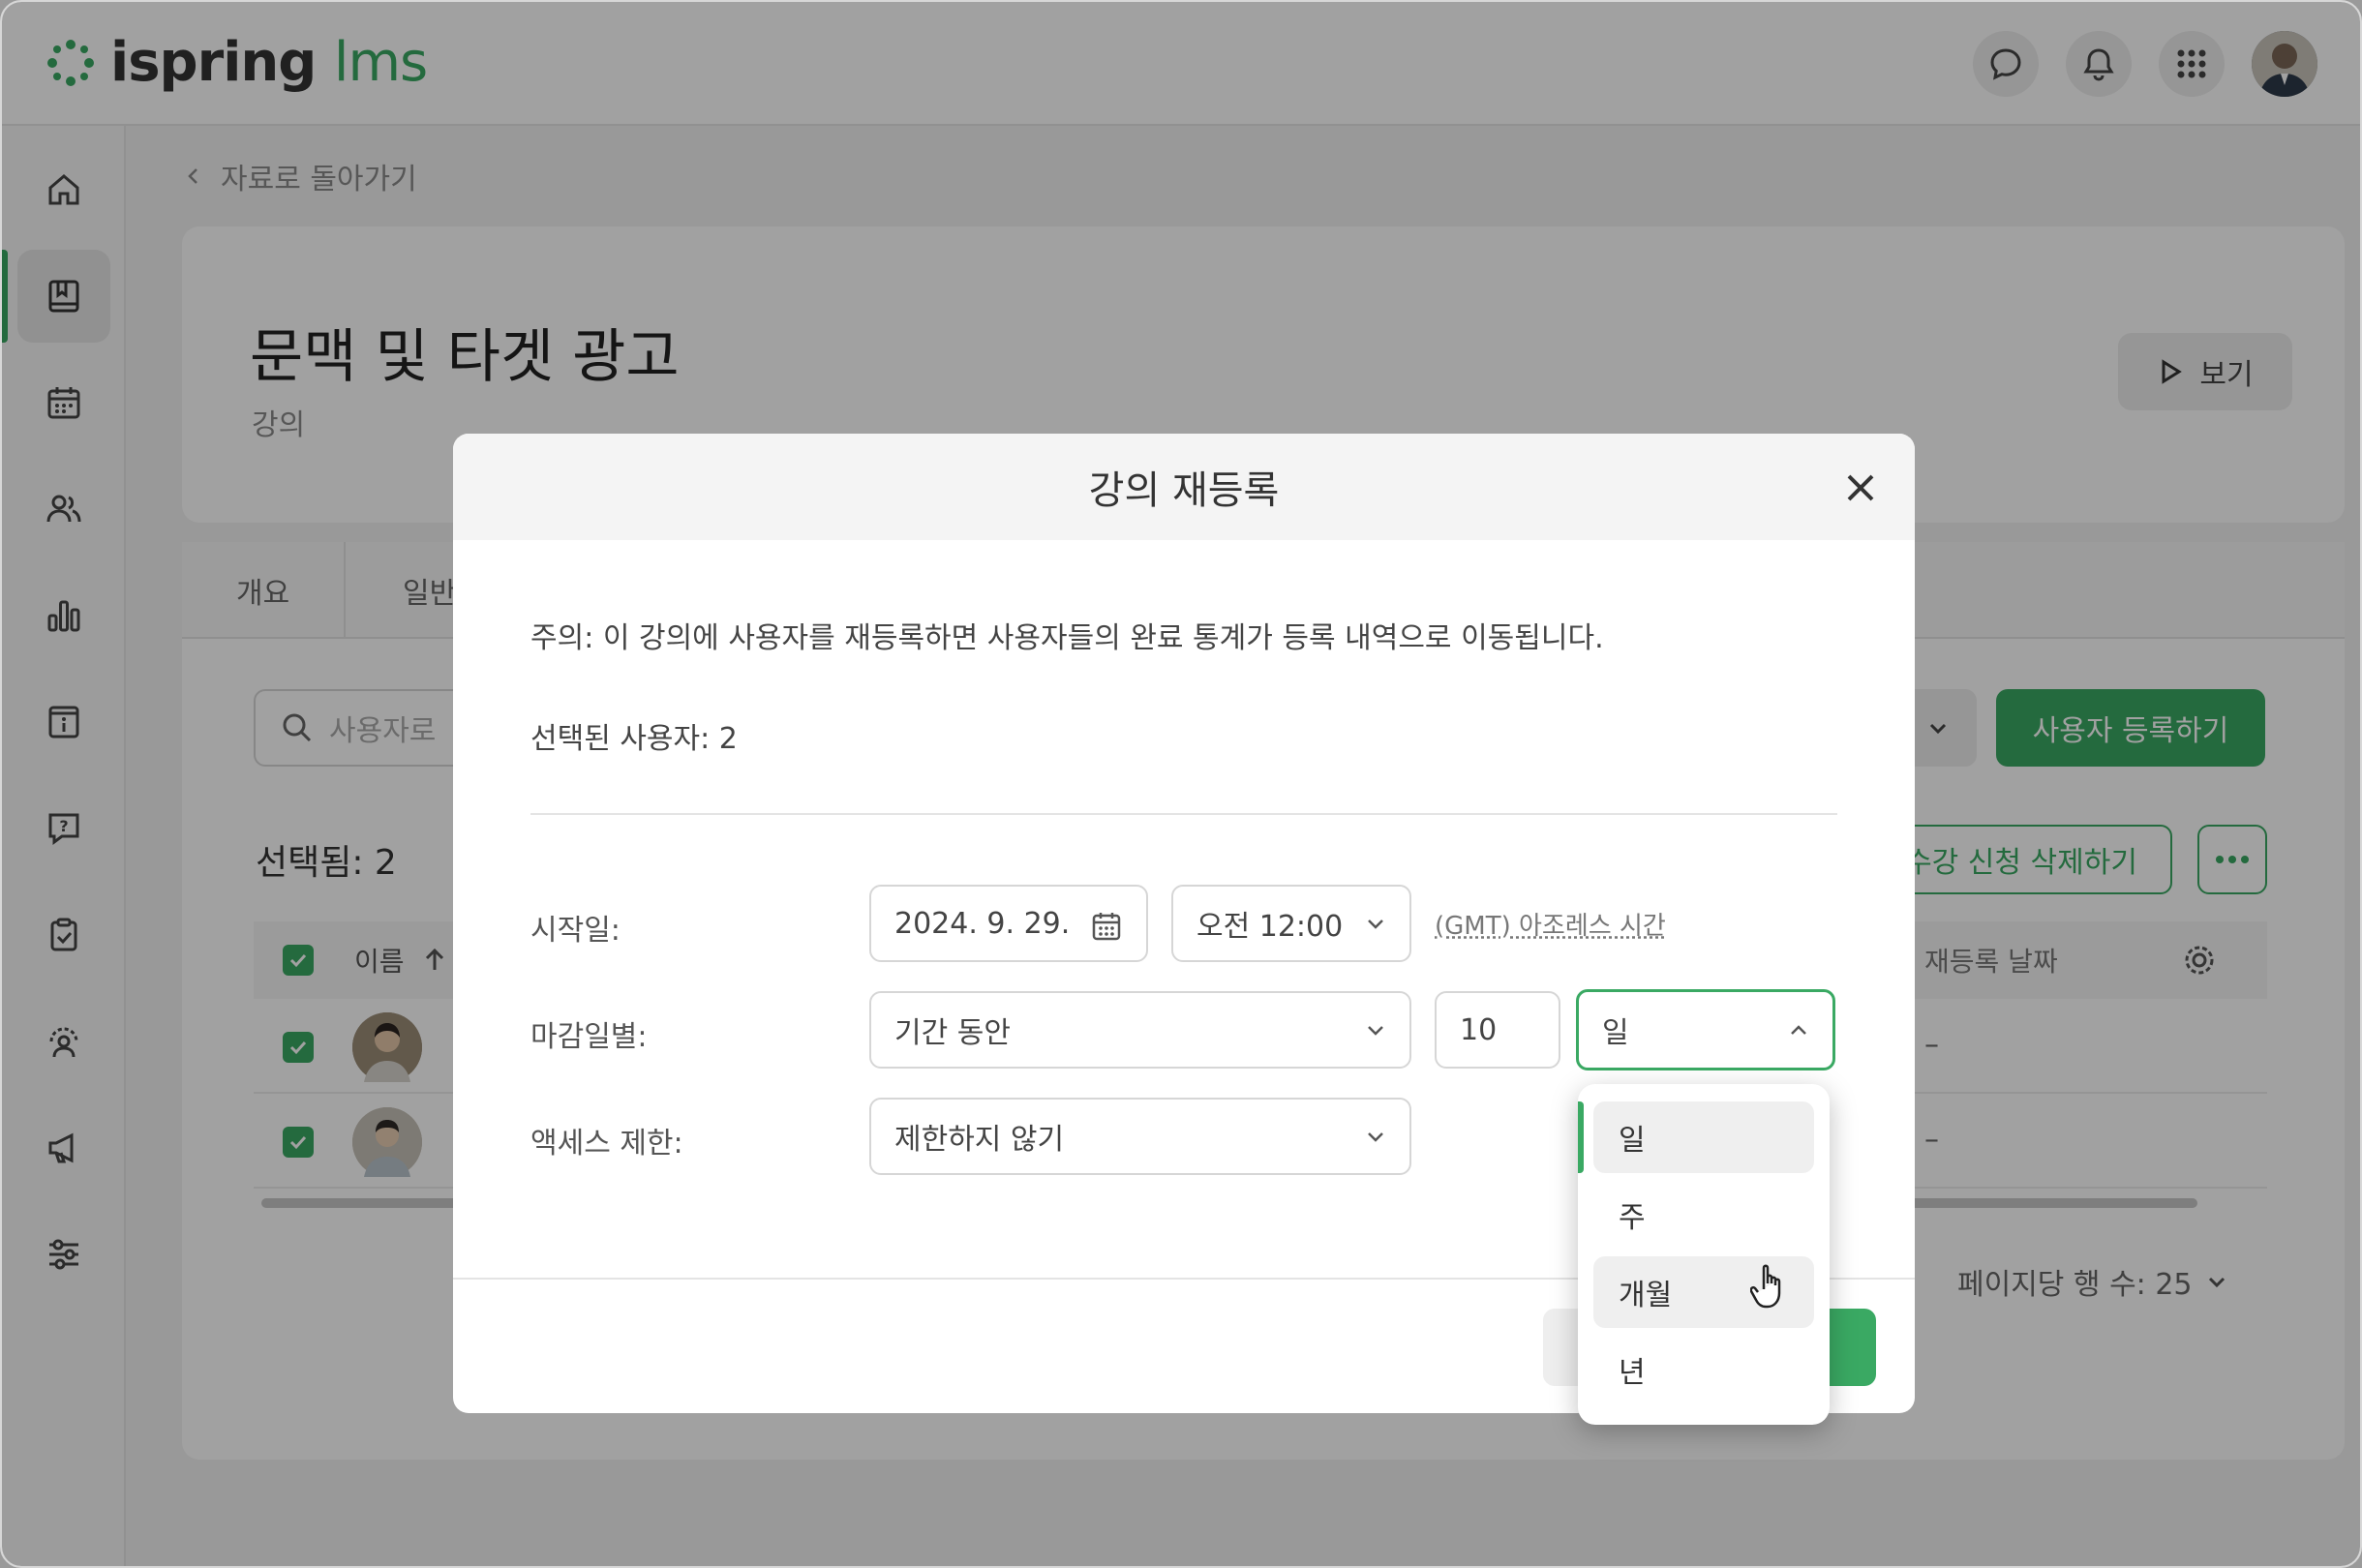 This screenshot has width=2362, height=1568. I want to click on dialog-title: 강의 재등록, so click(1184, 490).